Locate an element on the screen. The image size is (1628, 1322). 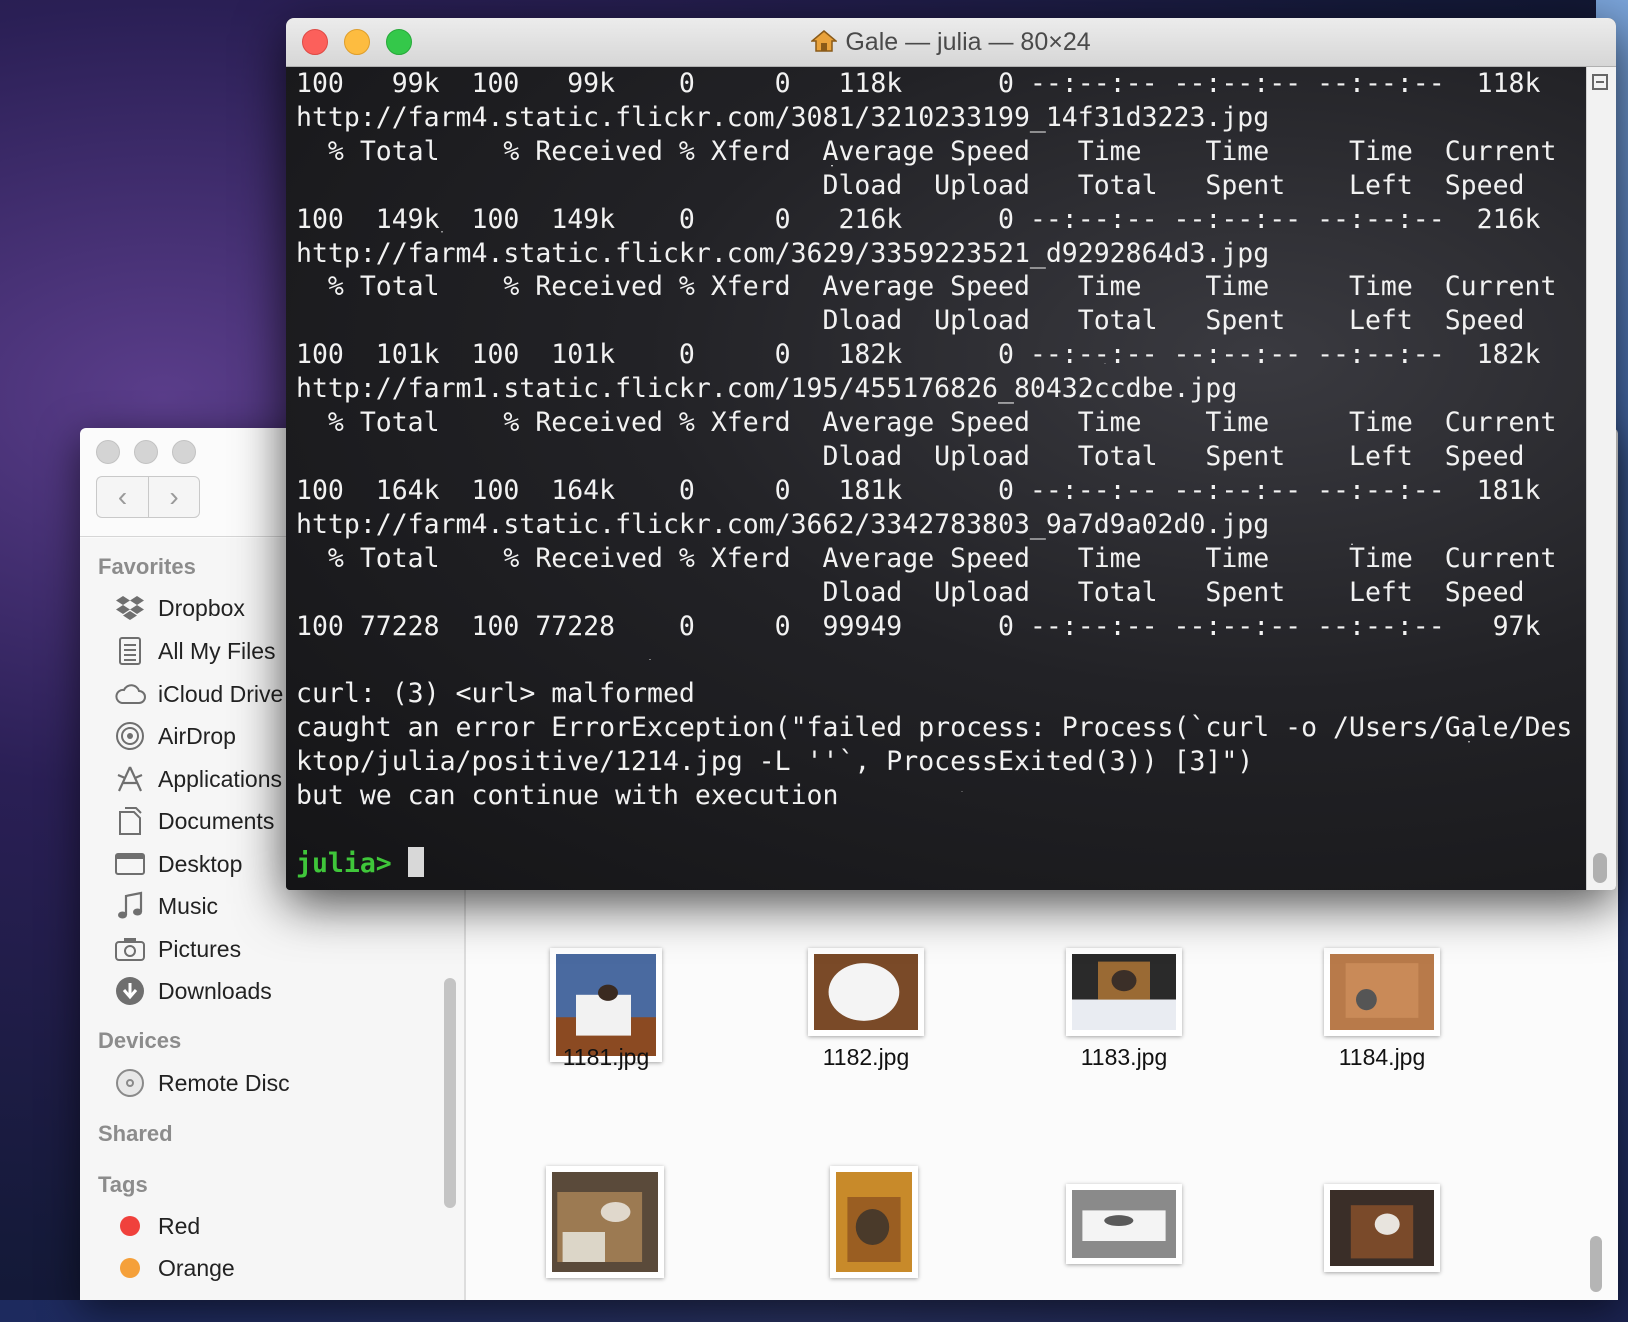
sidebar-item-label: Downloads is located at coordinates (215, 990).